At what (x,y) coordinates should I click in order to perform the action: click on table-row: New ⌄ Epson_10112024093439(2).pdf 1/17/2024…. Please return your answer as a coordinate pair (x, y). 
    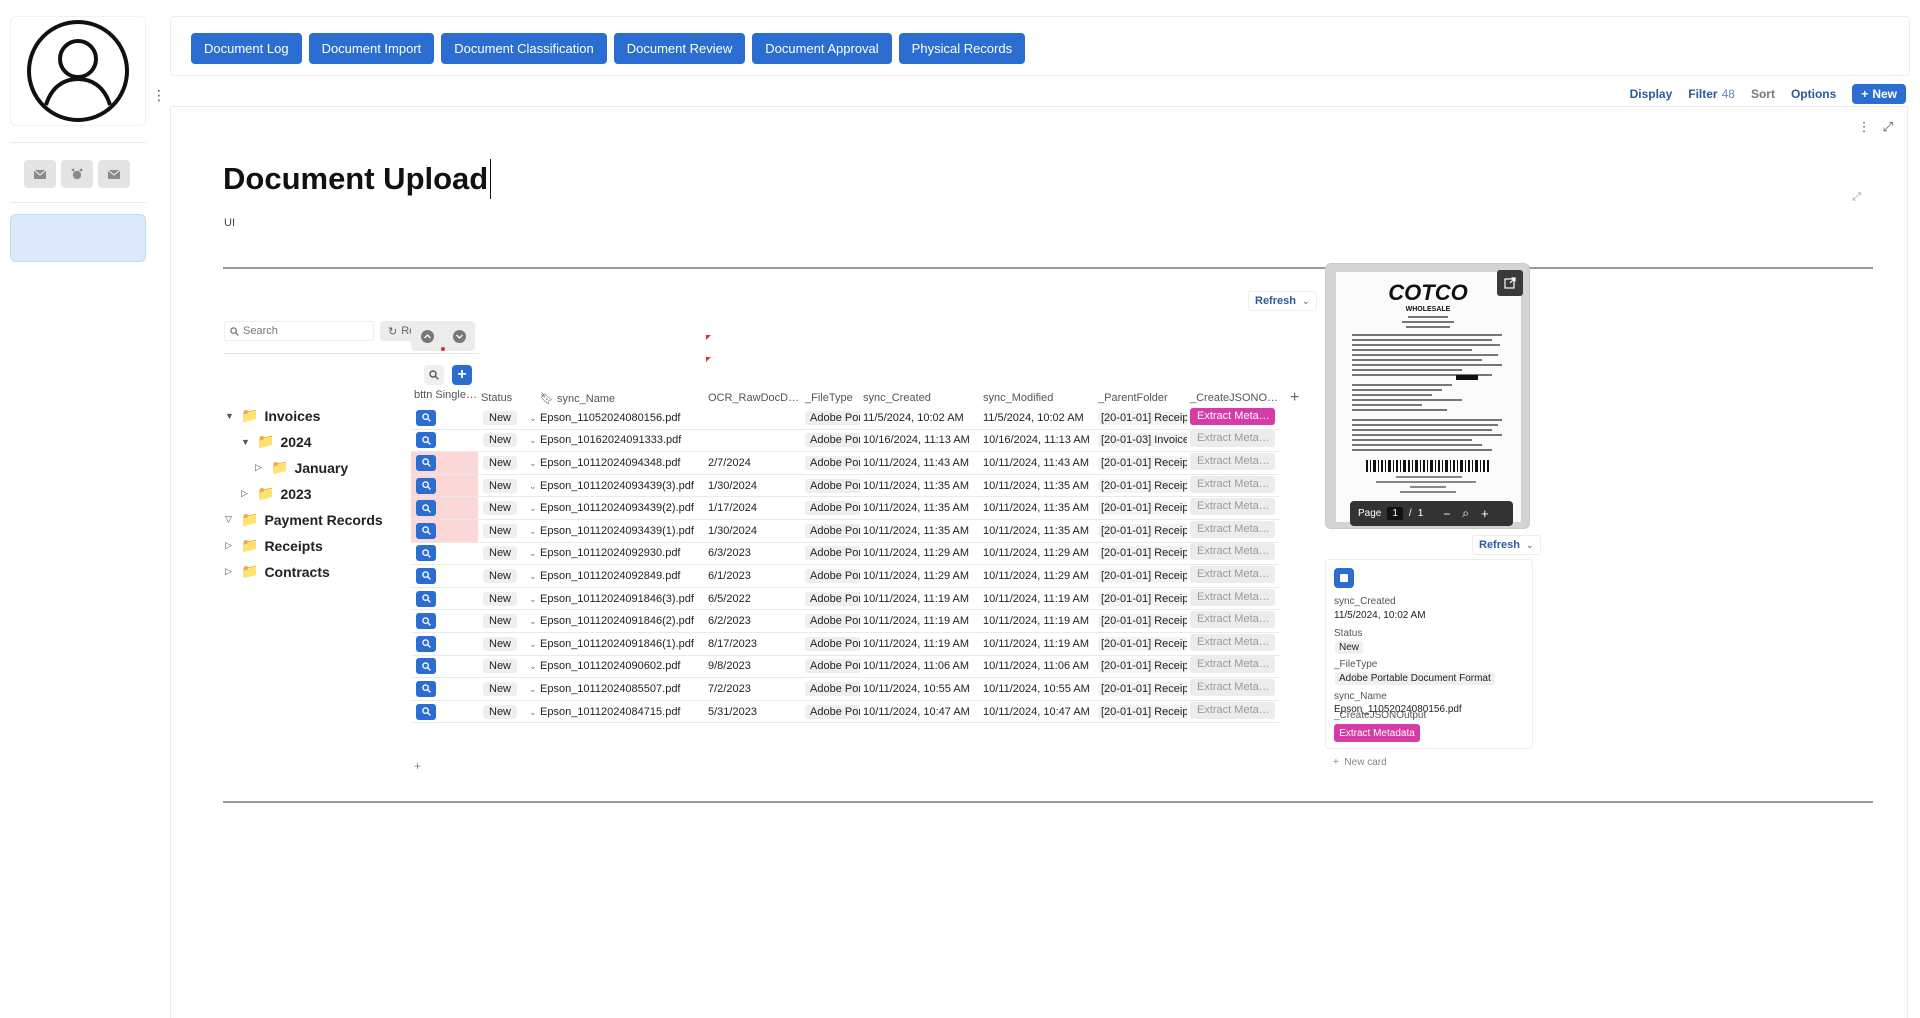
    Looking at the image, I should click on (845, 508).